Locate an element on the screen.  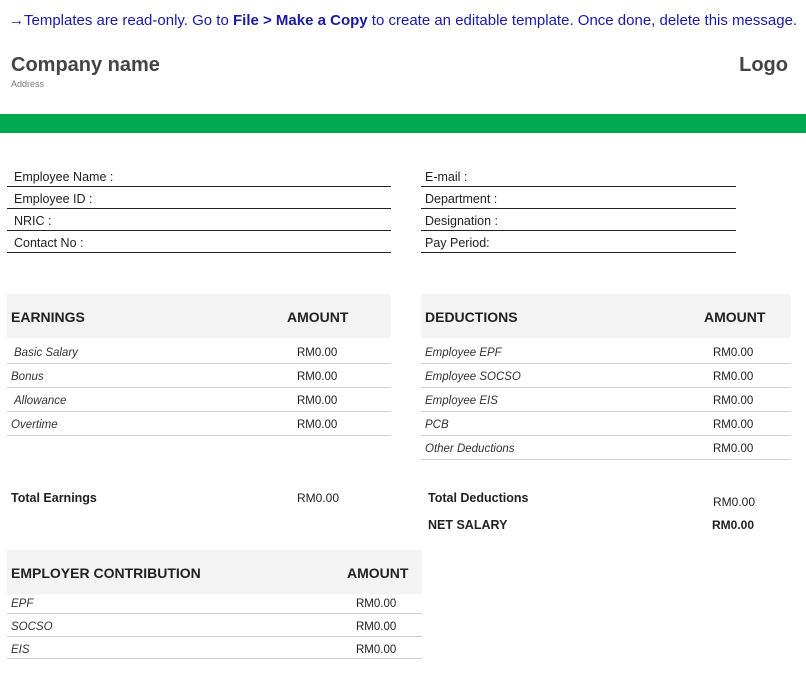
pay-period-field: Pay Period: is located at coordinates (578, 242).